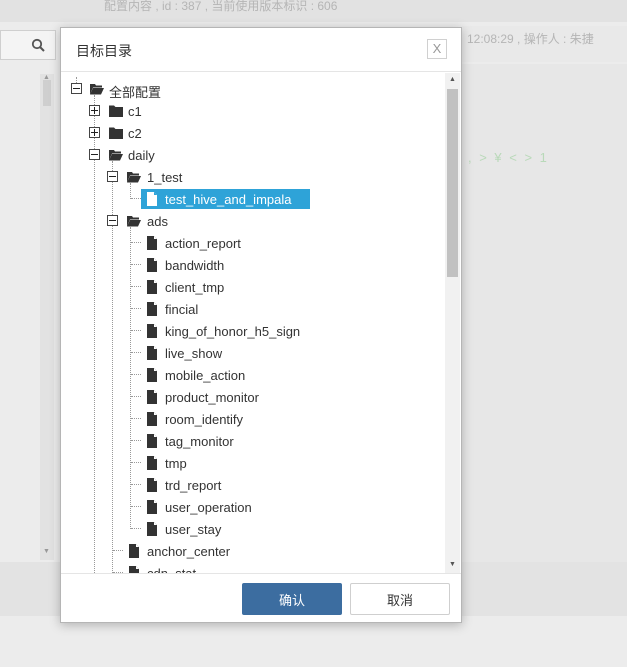 Image resolution: width=627 pixels, height=667 pixels. I want to click on tree-label: fincial, so click(182, 309).